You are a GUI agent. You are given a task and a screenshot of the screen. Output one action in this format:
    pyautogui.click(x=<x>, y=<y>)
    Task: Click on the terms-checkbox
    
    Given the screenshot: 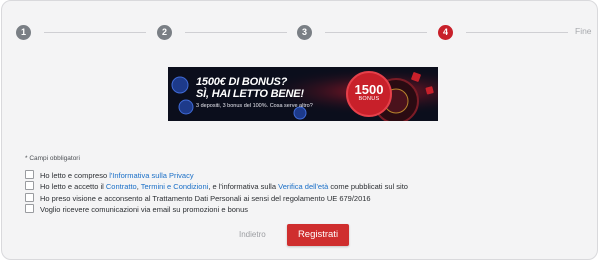 What is the action you would take?
    pyautogui.click(x=29, y=185)
    